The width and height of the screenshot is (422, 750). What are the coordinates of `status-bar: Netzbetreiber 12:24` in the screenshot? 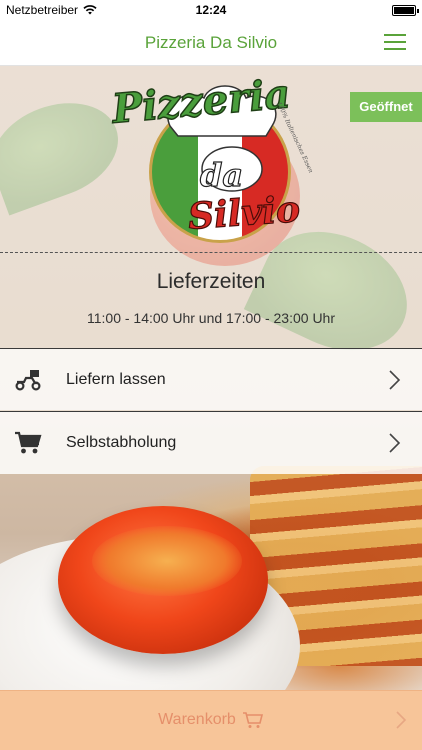 It's located at (211, 10).